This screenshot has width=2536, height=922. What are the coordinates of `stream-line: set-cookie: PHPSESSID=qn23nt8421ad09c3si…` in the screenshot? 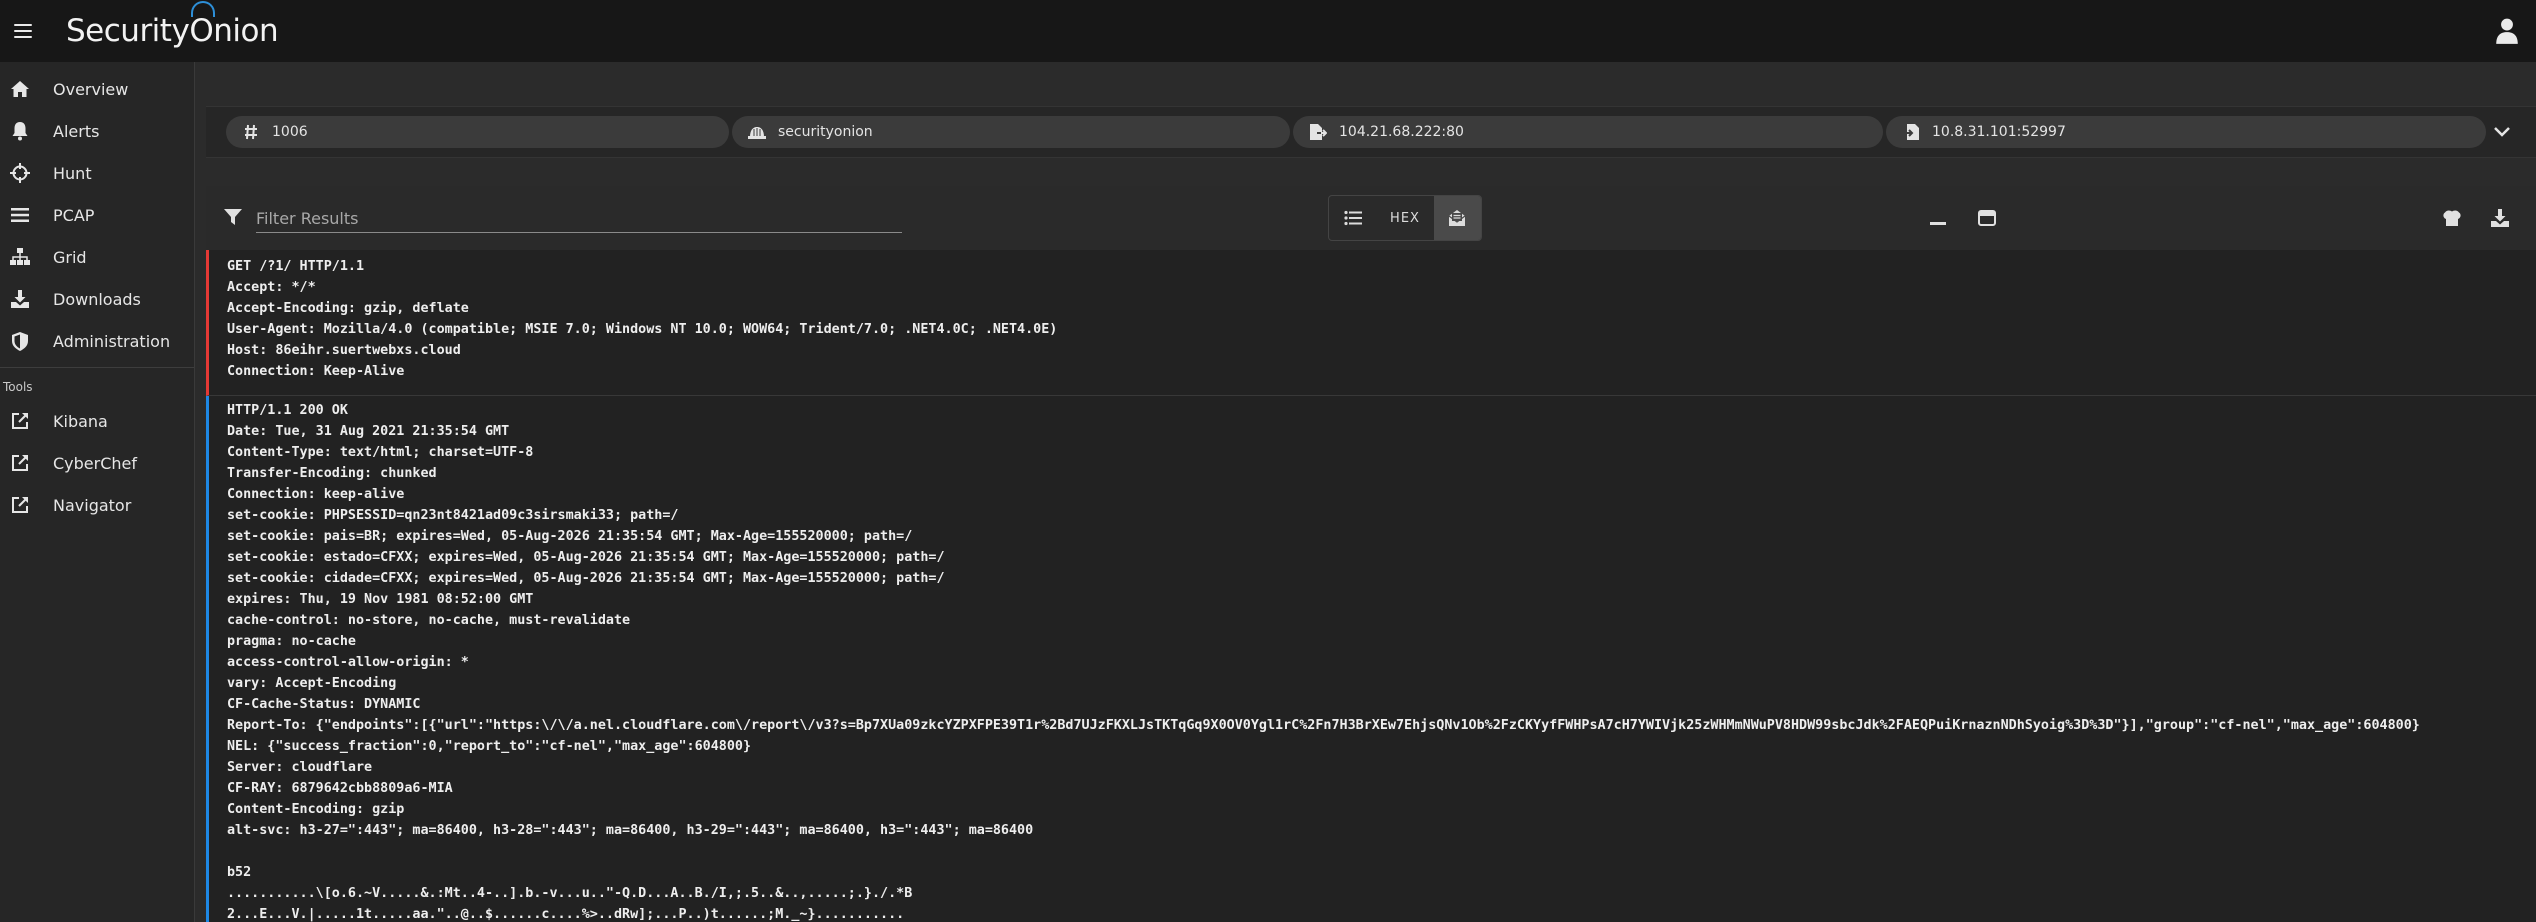 It's located at (453, 515).